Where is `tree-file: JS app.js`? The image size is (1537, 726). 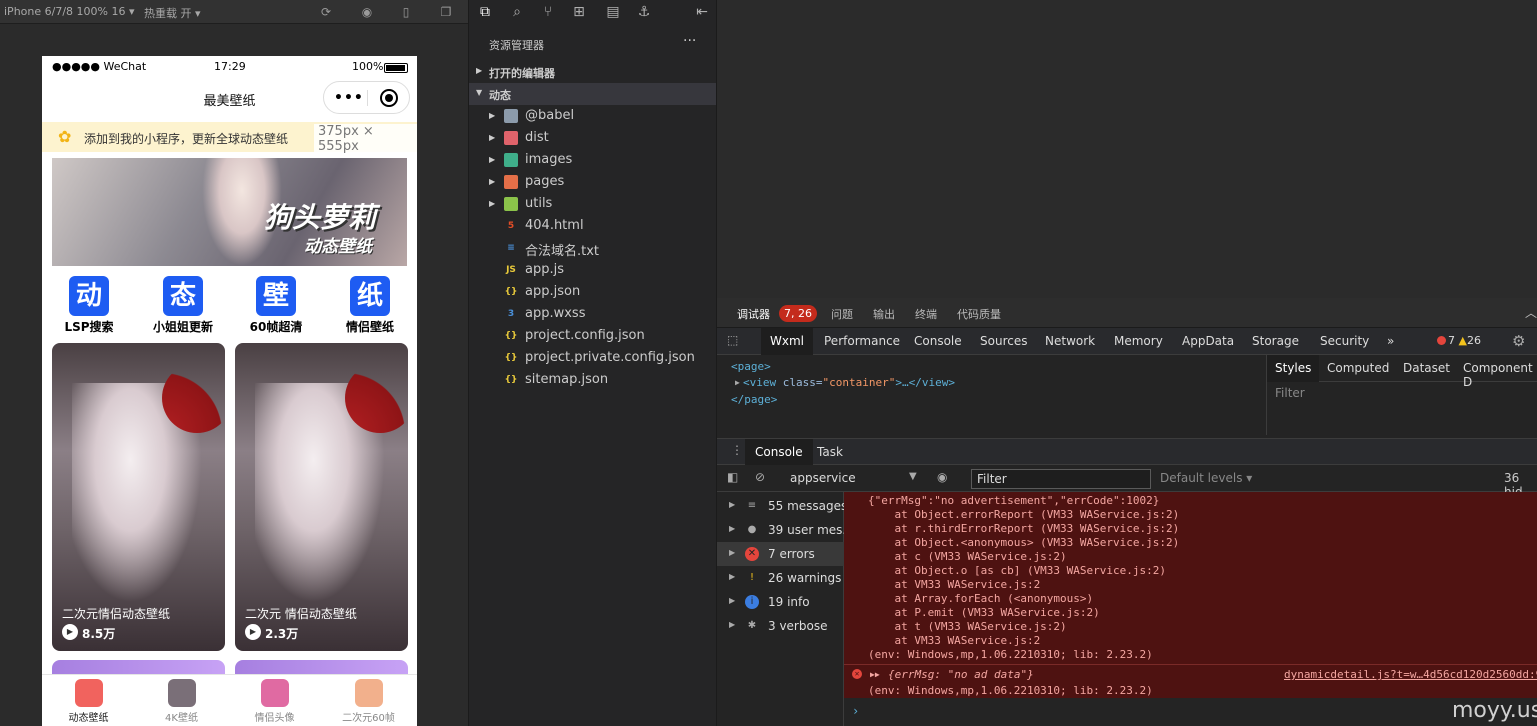 tree-file: JS app.js is located at coordinates (593, 270).